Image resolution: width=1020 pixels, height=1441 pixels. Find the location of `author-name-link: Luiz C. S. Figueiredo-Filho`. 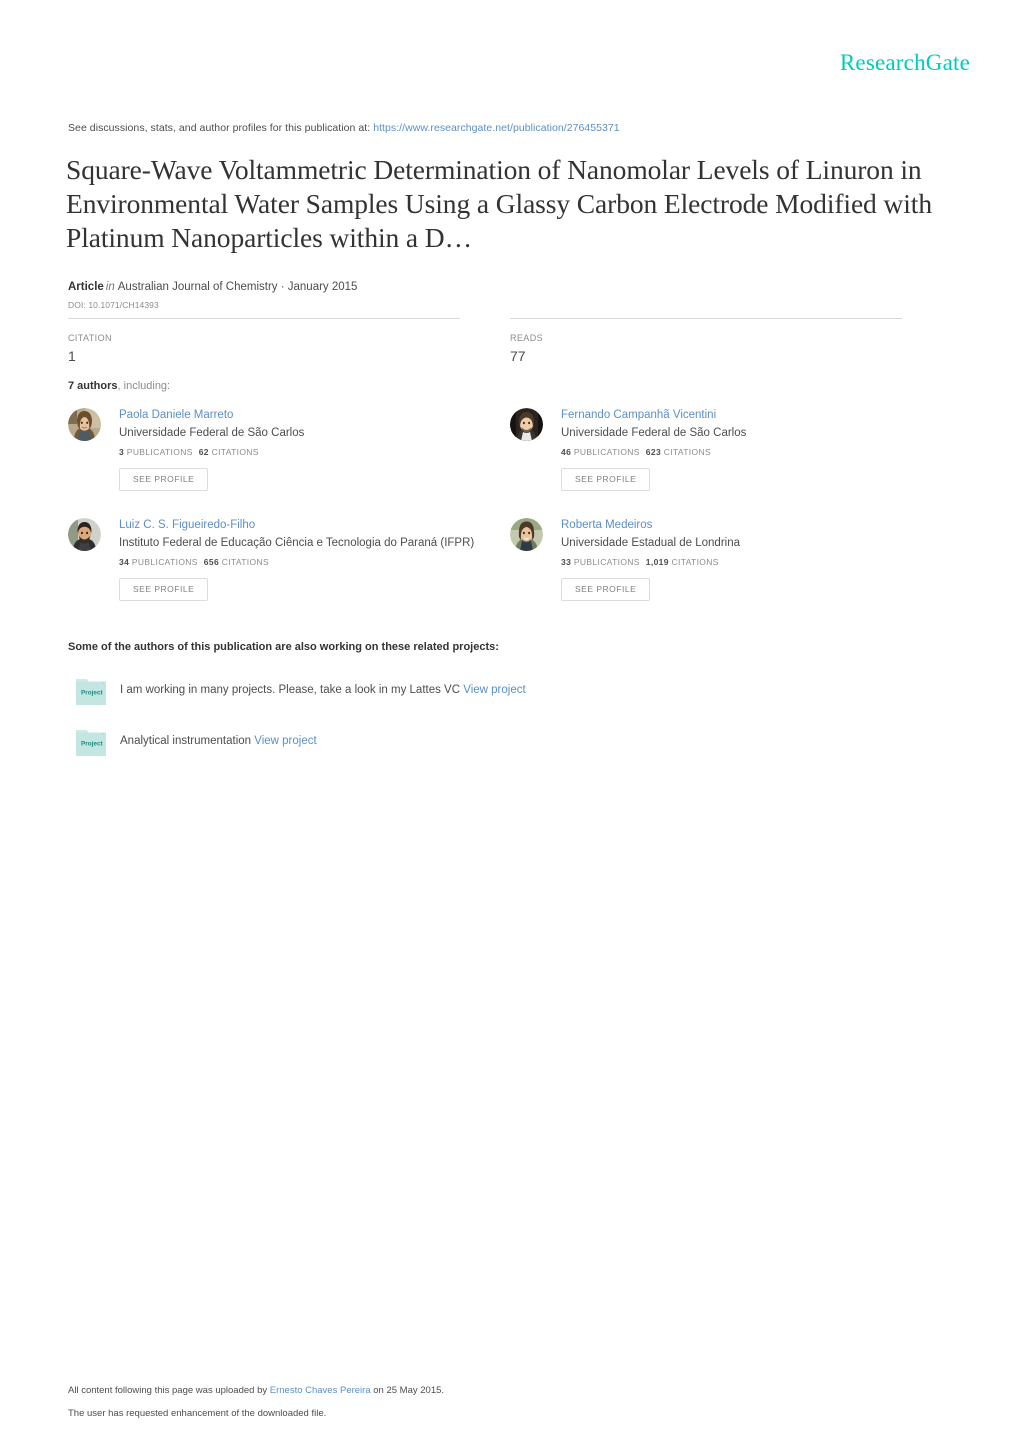

author-name-link: Luiz C. S. Figueiredo-Filho is located at coordinates (308, 525).